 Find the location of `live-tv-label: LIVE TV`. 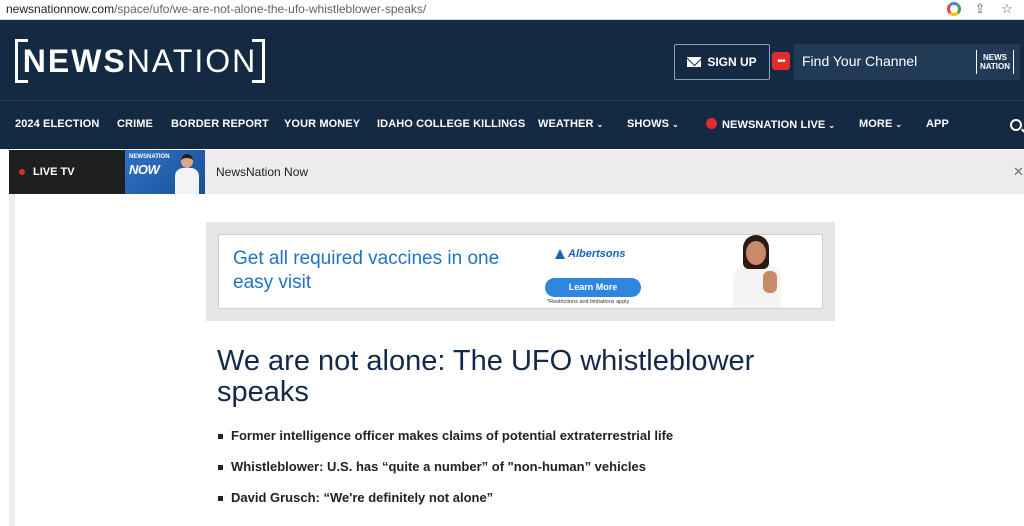

live-tv-label: LIVE TV is located at coordinates (54, 172).